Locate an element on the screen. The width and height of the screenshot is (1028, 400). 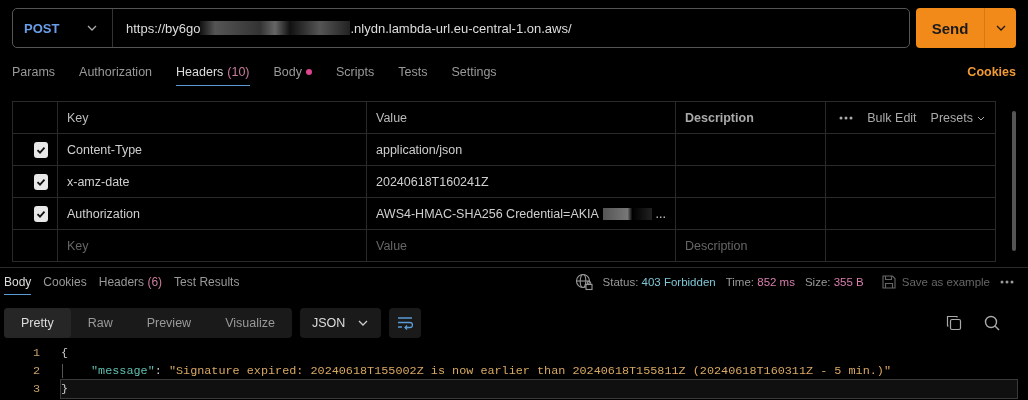
request-tab: Authorization is located at coordinates (116, 72).